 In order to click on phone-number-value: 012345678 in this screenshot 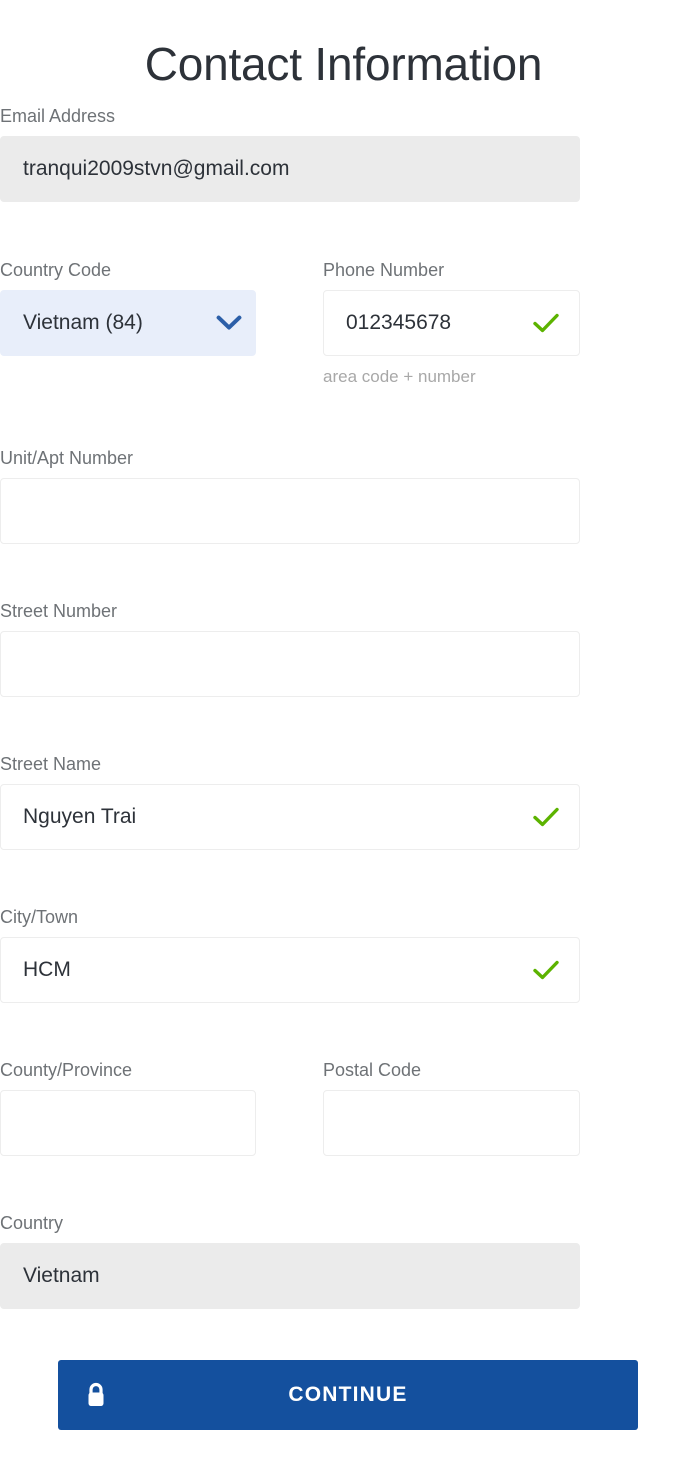, I will do `click(399, 322)`.